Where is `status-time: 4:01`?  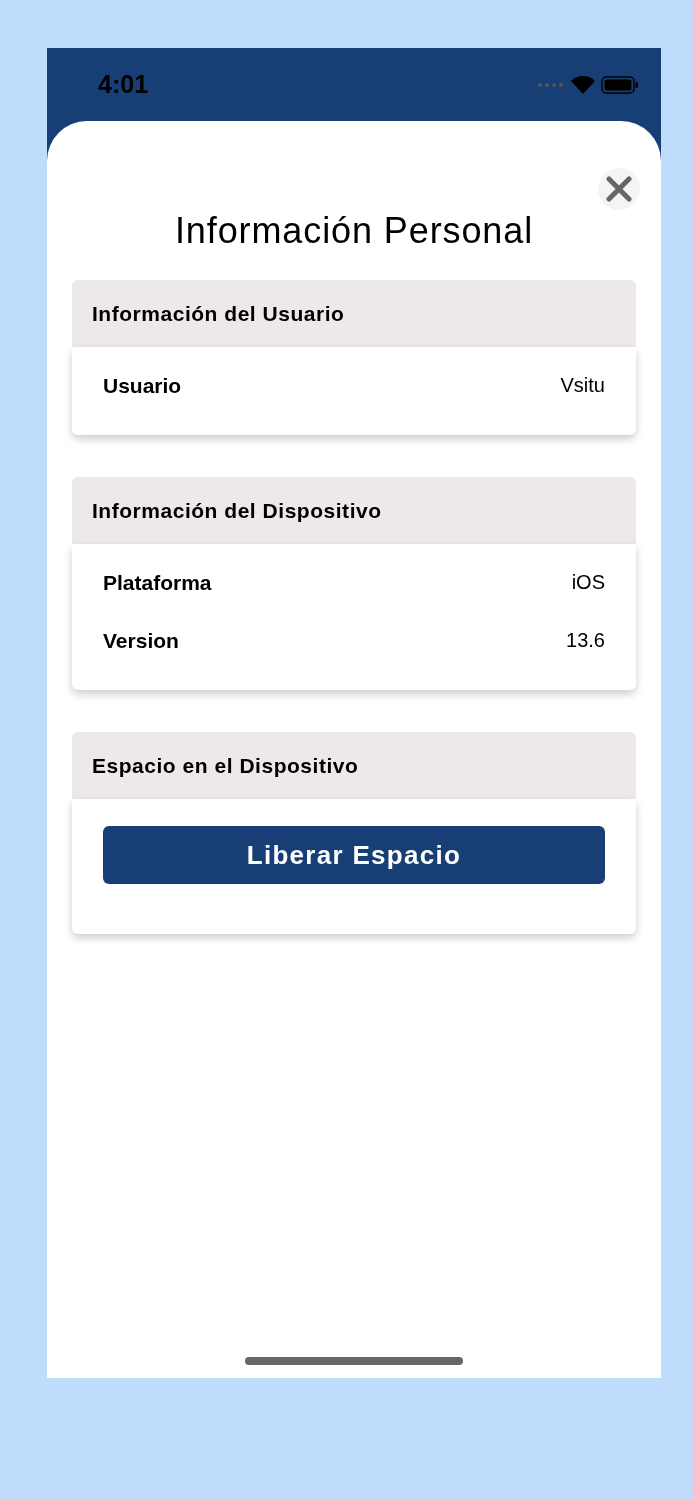
status-time: 4:01 is located at coordinates (123, 84).